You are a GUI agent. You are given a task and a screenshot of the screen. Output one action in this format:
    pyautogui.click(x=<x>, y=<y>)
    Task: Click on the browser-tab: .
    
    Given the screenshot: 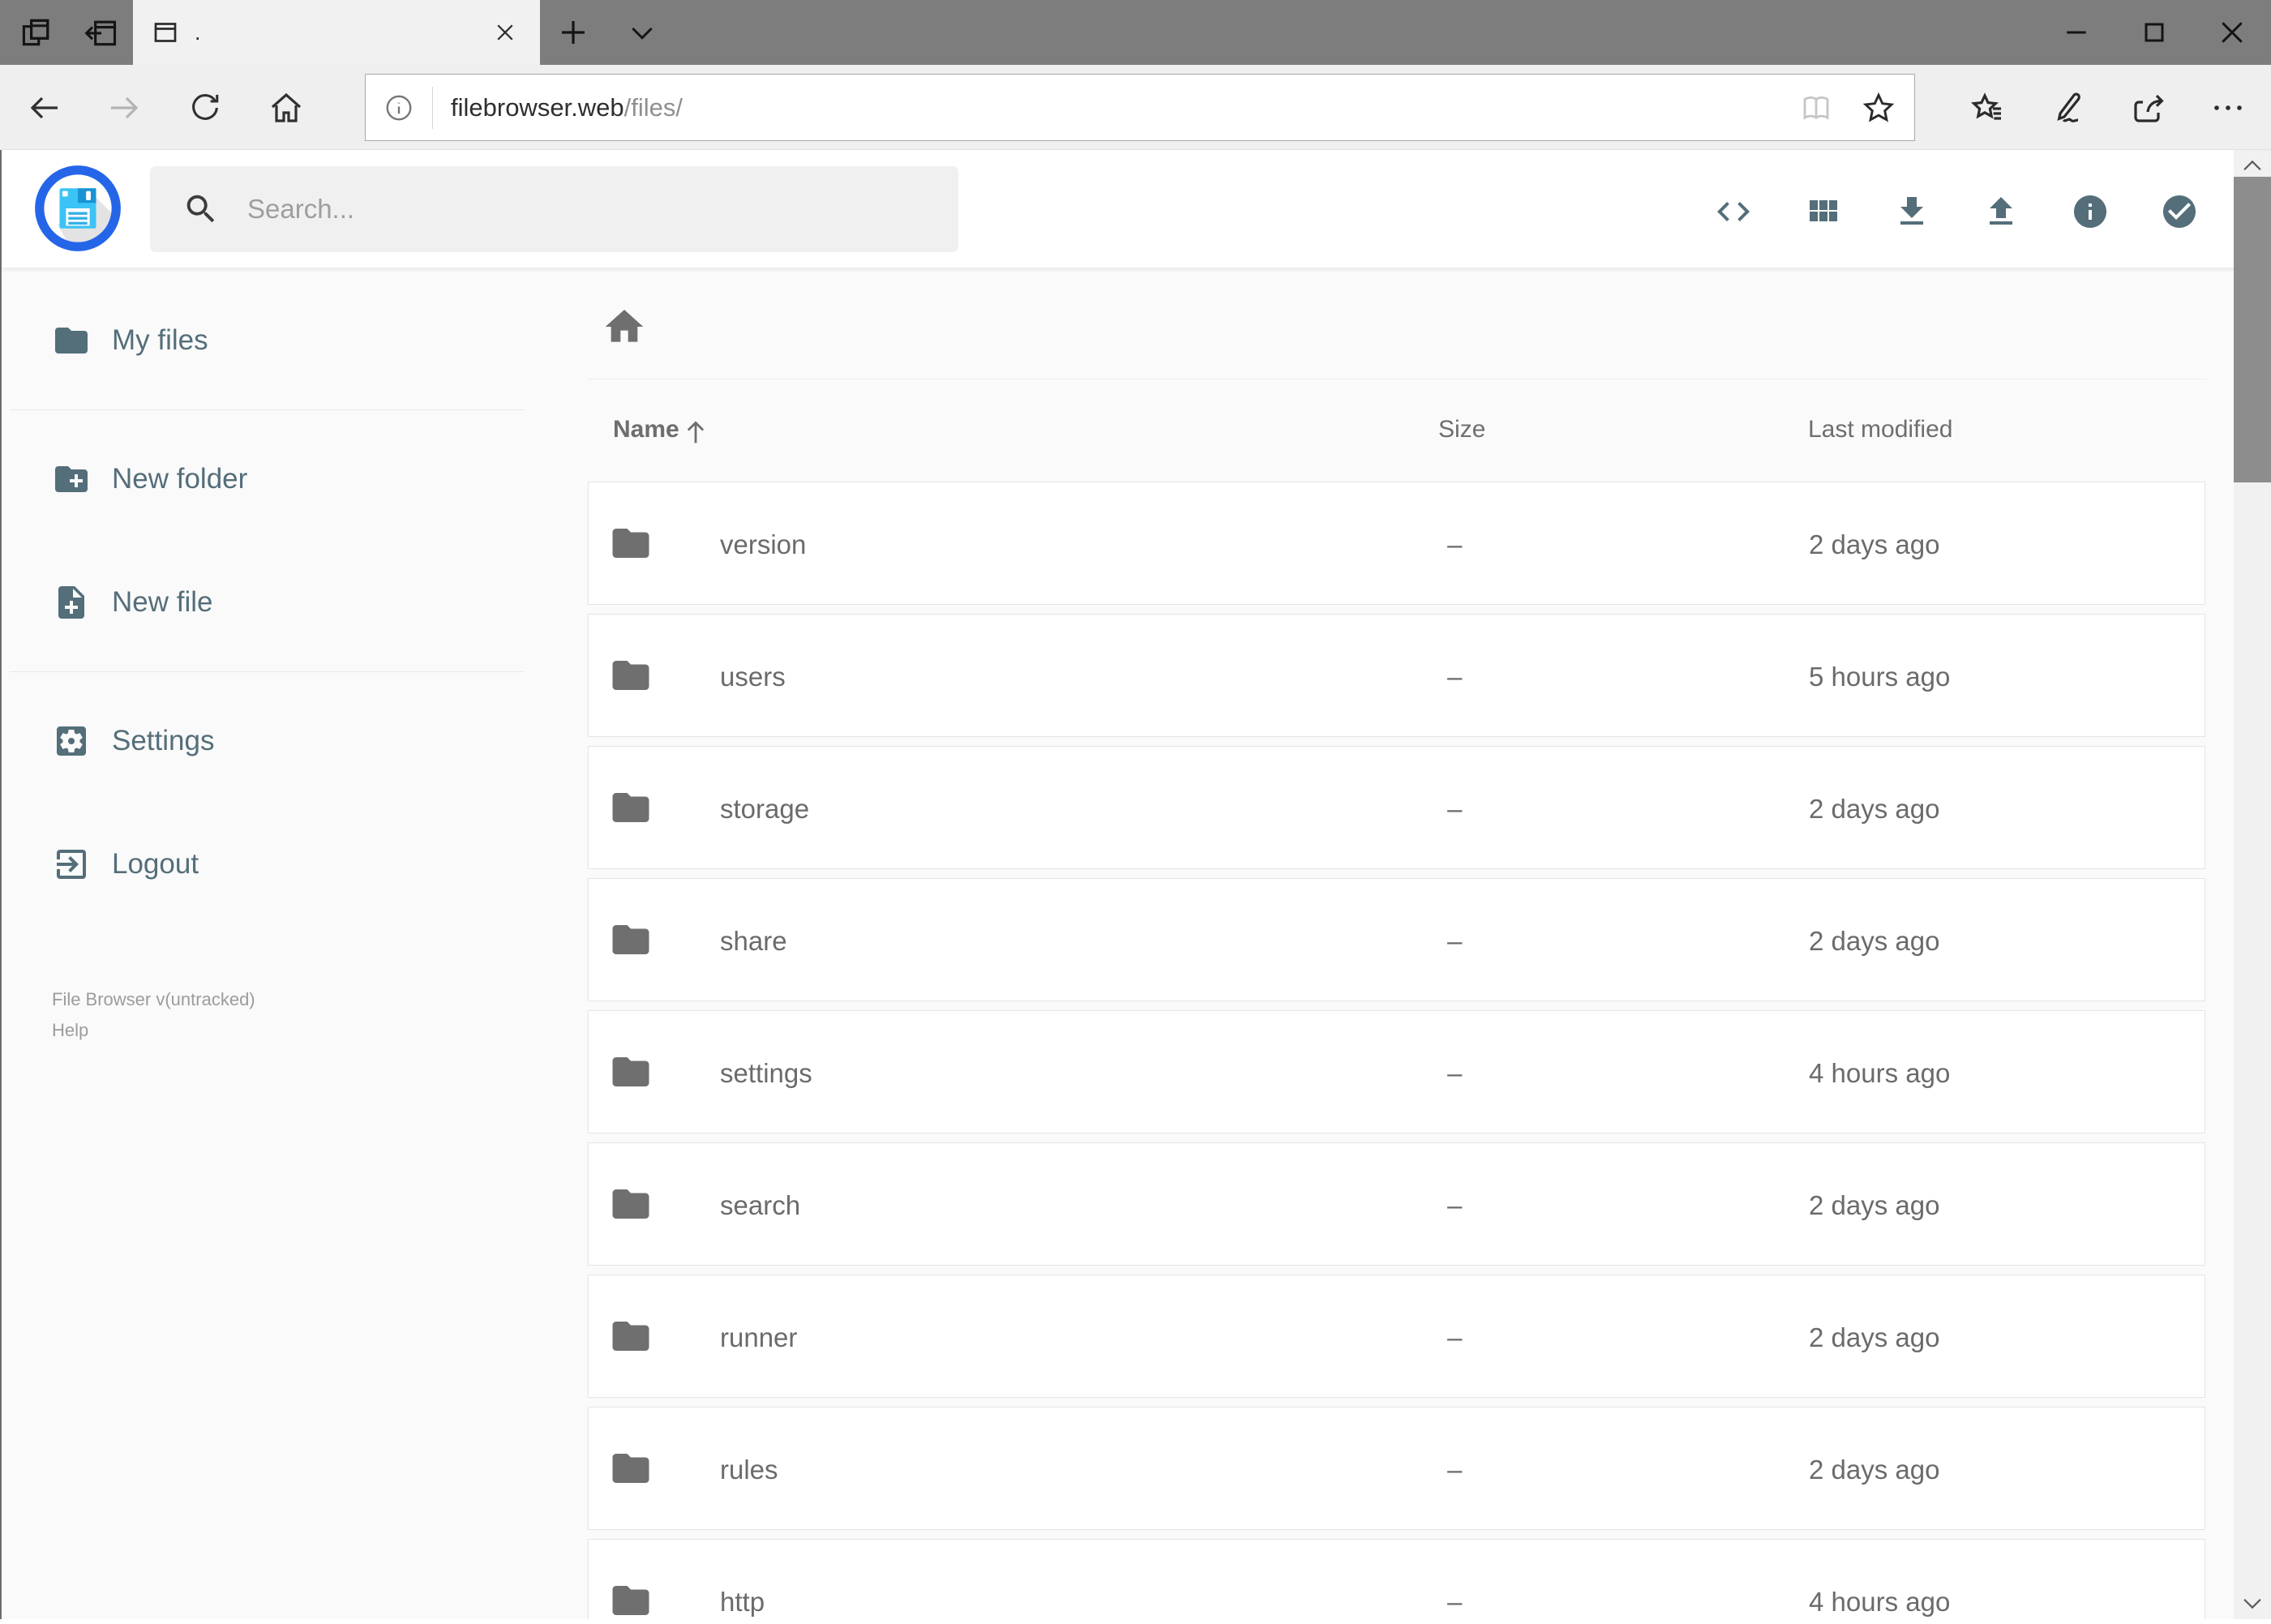 What is the action you would take?
    pyautogui.click(x=337, y=33)
    